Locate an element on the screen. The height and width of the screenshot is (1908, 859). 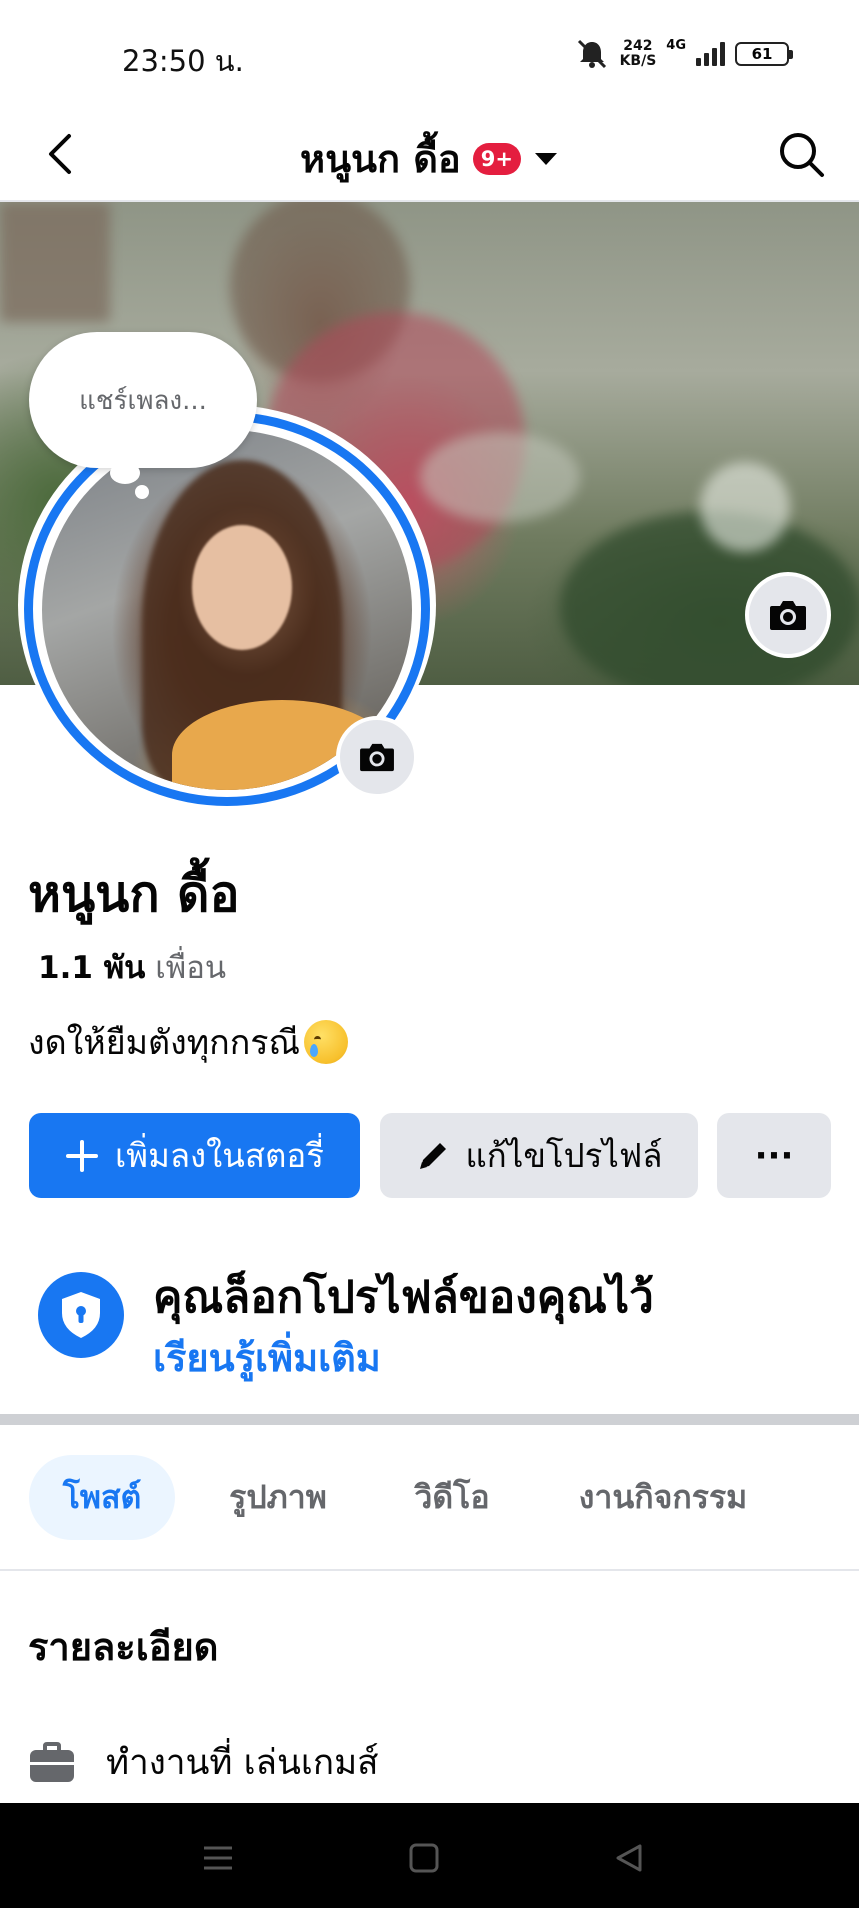
friends-number: 1.1 พัน is located at coordinates (92, 968).